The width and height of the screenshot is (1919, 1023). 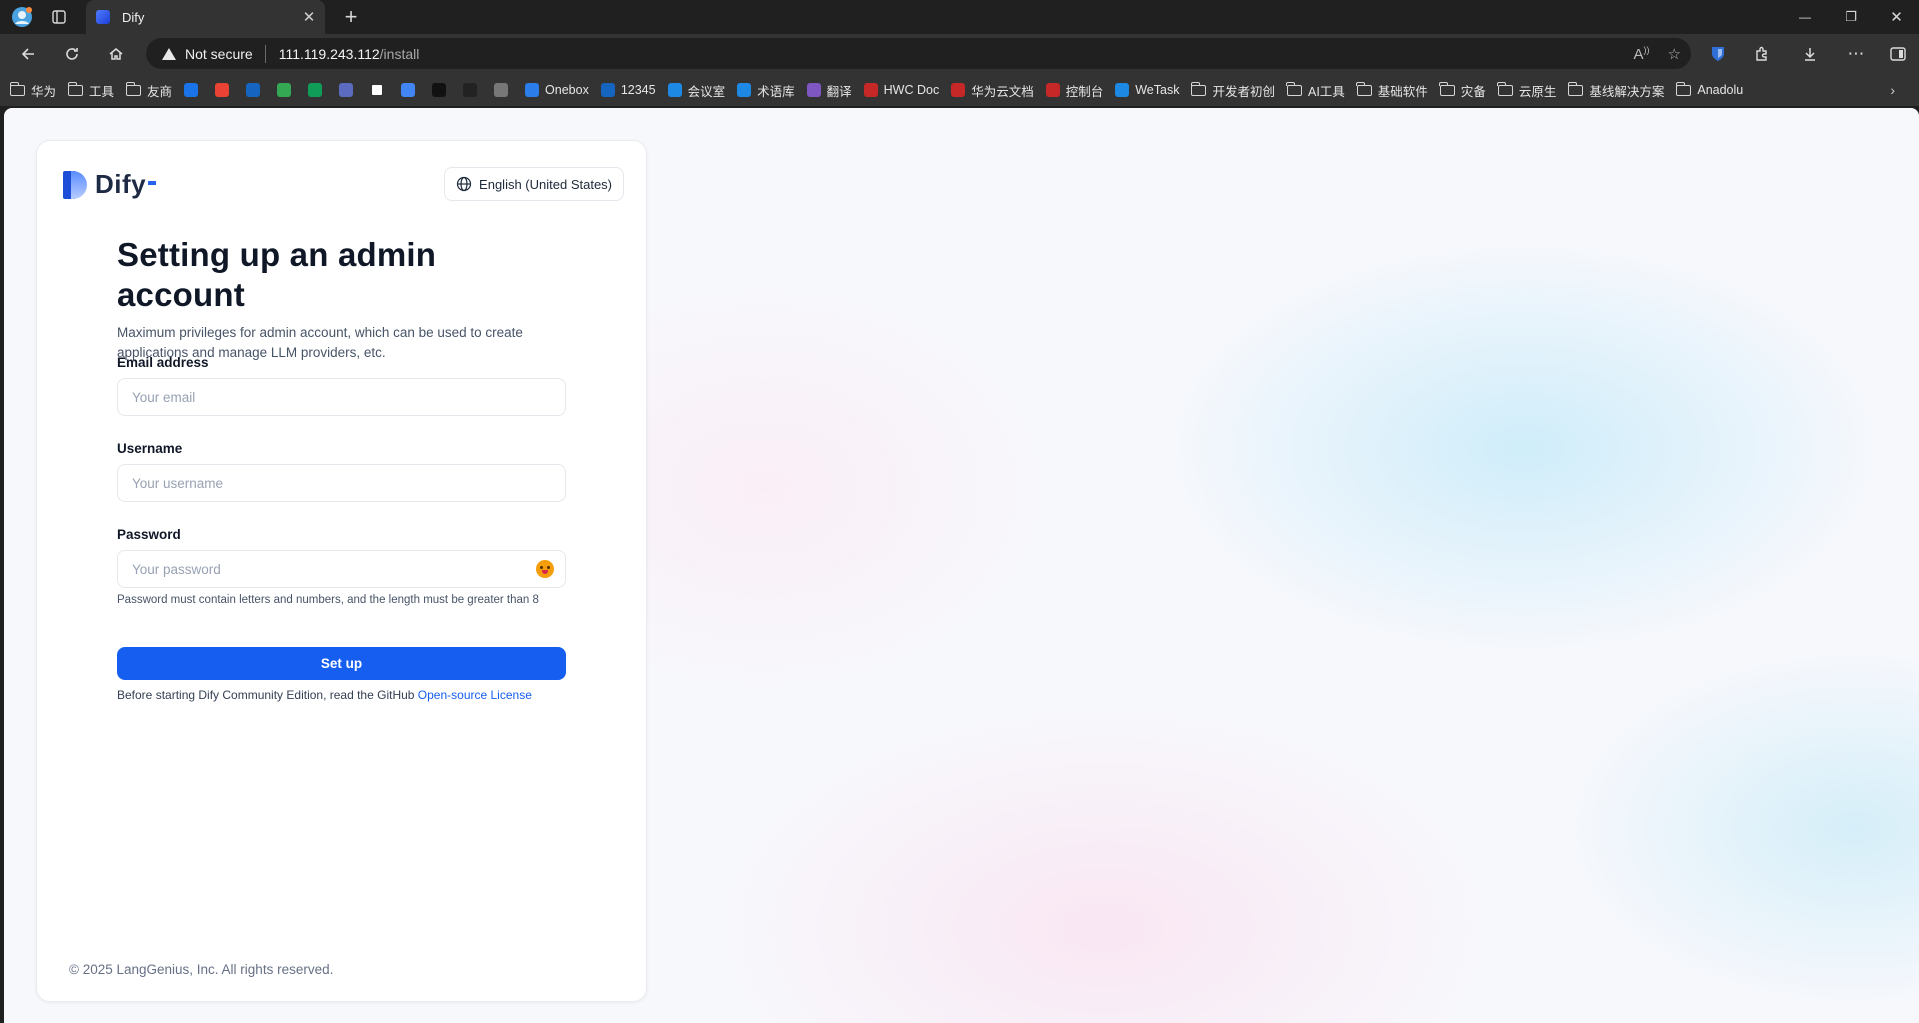 I want to click on language-selector: English (United States), so click(x=534, y=184).